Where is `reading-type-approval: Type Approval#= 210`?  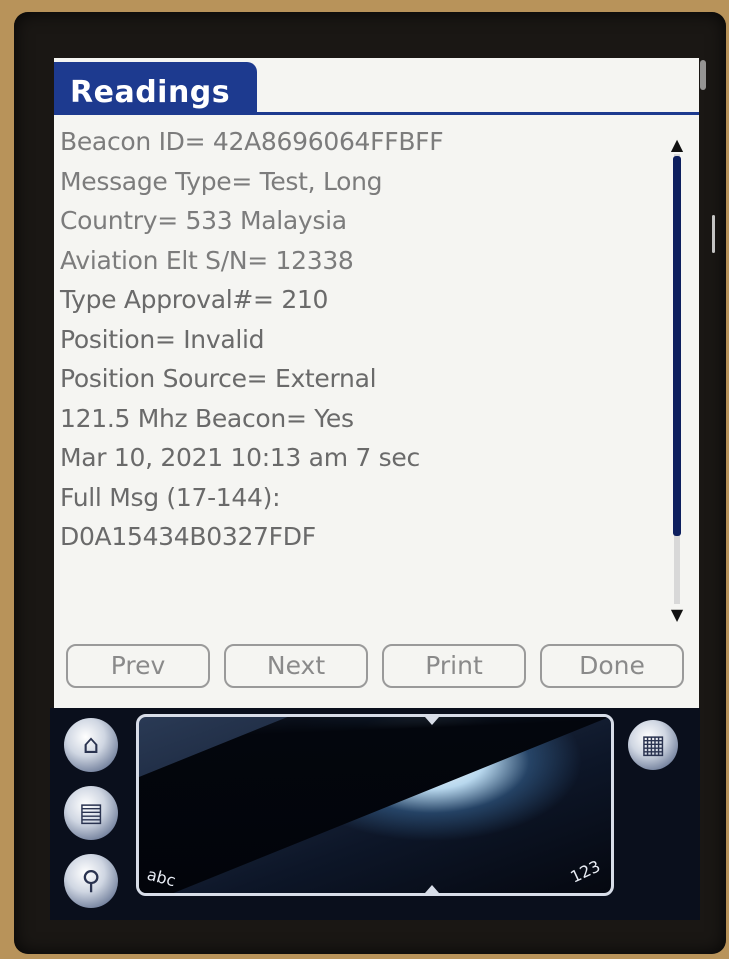
reading-type-approval: Type Approval#= 210 is located at coordinates (194, 299).